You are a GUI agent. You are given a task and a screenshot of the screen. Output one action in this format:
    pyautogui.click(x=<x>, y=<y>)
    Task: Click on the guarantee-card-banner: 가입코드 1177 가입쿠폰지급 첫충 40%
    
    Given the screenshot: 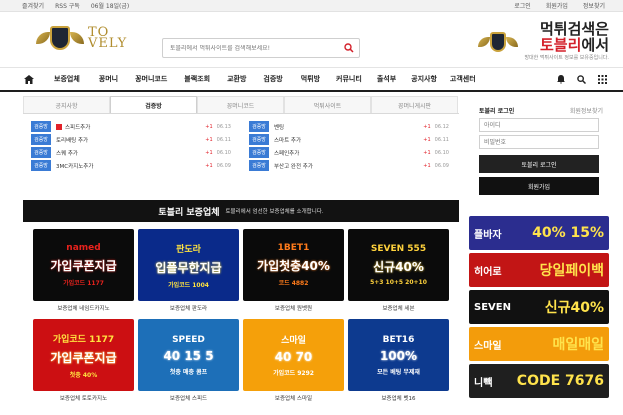 What is the action you would take?
    pyautogui.click(x=83, y=355)
    